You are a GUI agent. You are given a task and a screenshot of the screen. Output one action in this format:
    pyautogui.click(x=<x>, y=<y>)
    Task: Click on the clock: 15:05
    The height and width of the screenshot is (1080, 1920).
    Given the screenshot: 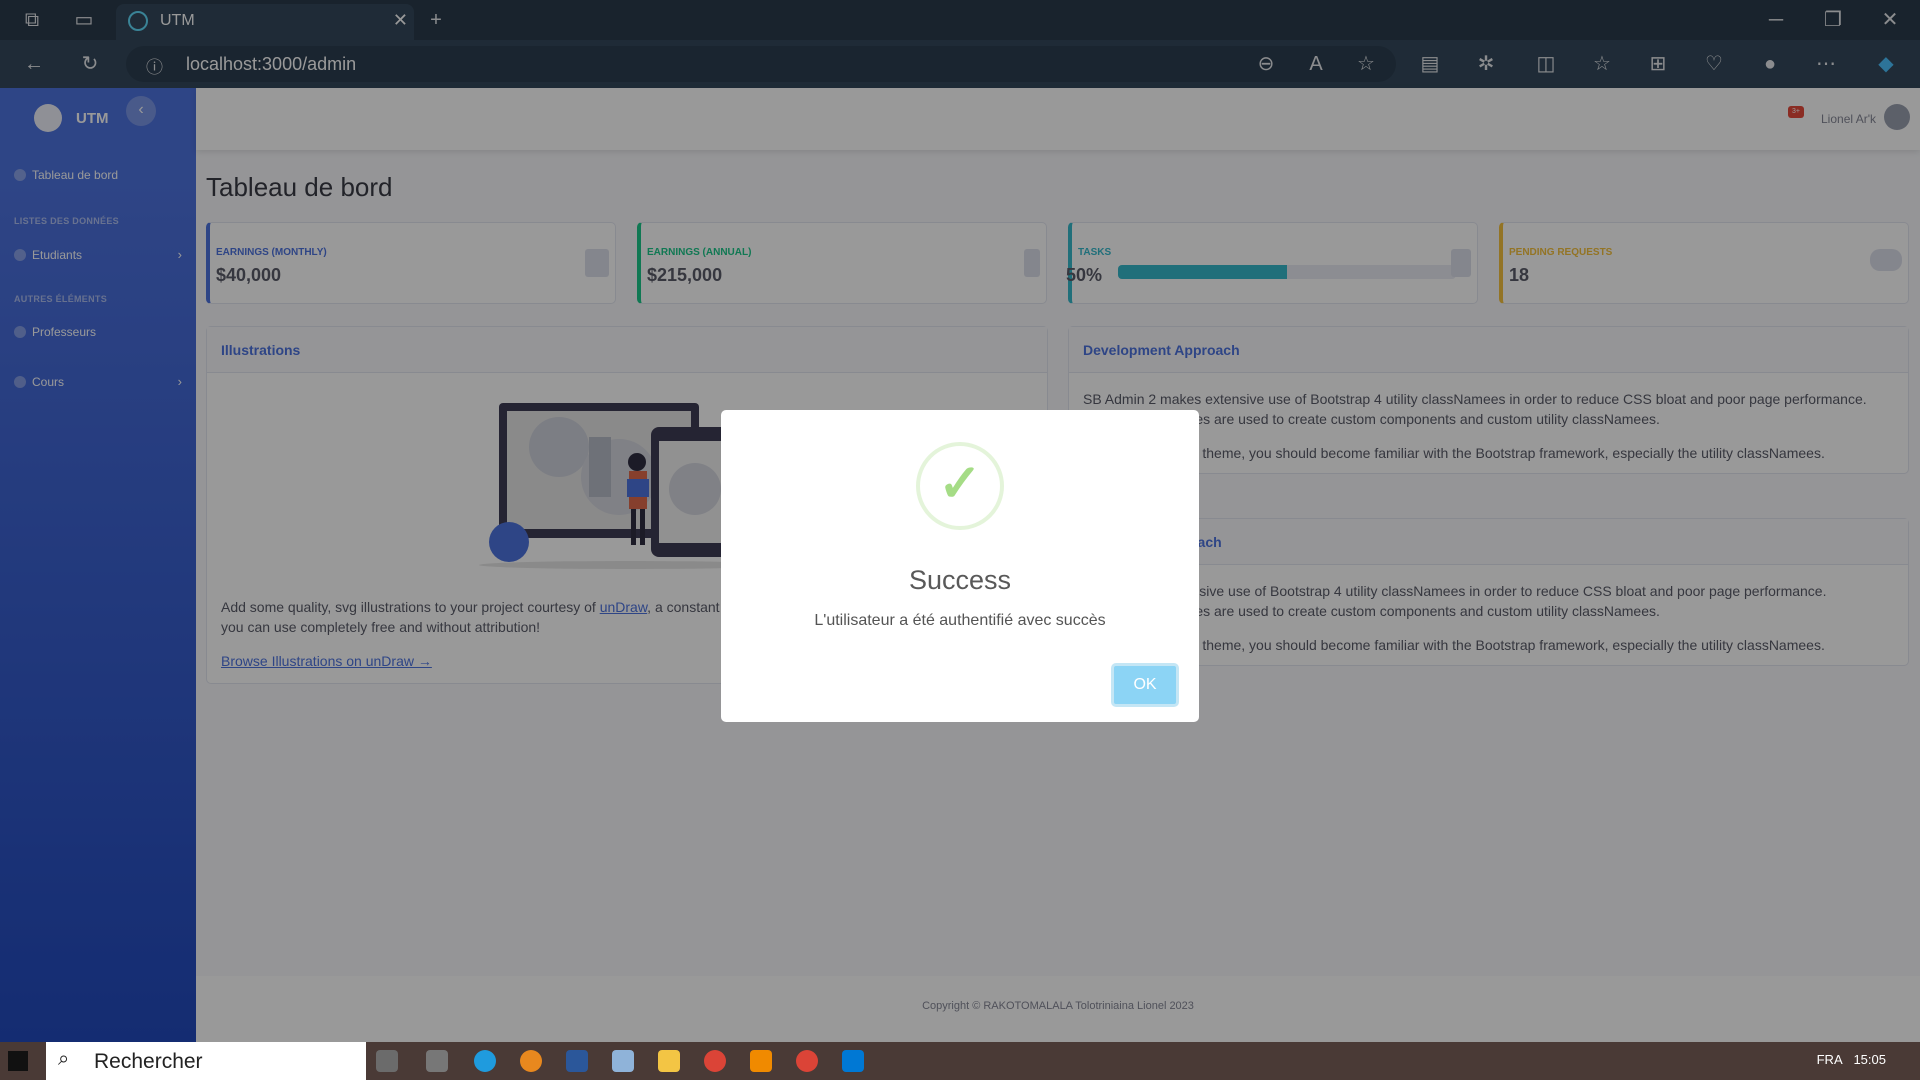 What is the action you would take?
    pyautogui.click(x=1869, y=1059)
    